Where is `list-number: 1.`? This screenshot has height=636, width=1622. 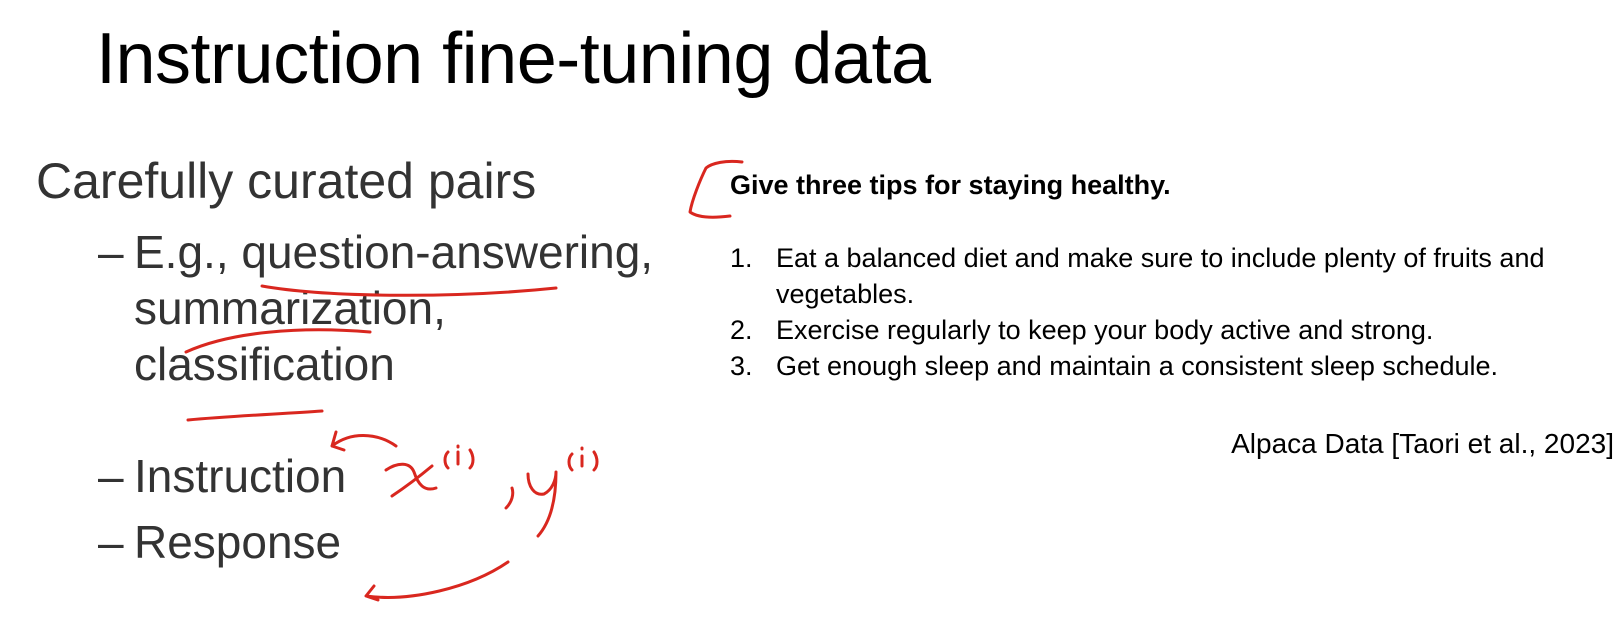 list-number: 1. is located at coordinates (741, 258).